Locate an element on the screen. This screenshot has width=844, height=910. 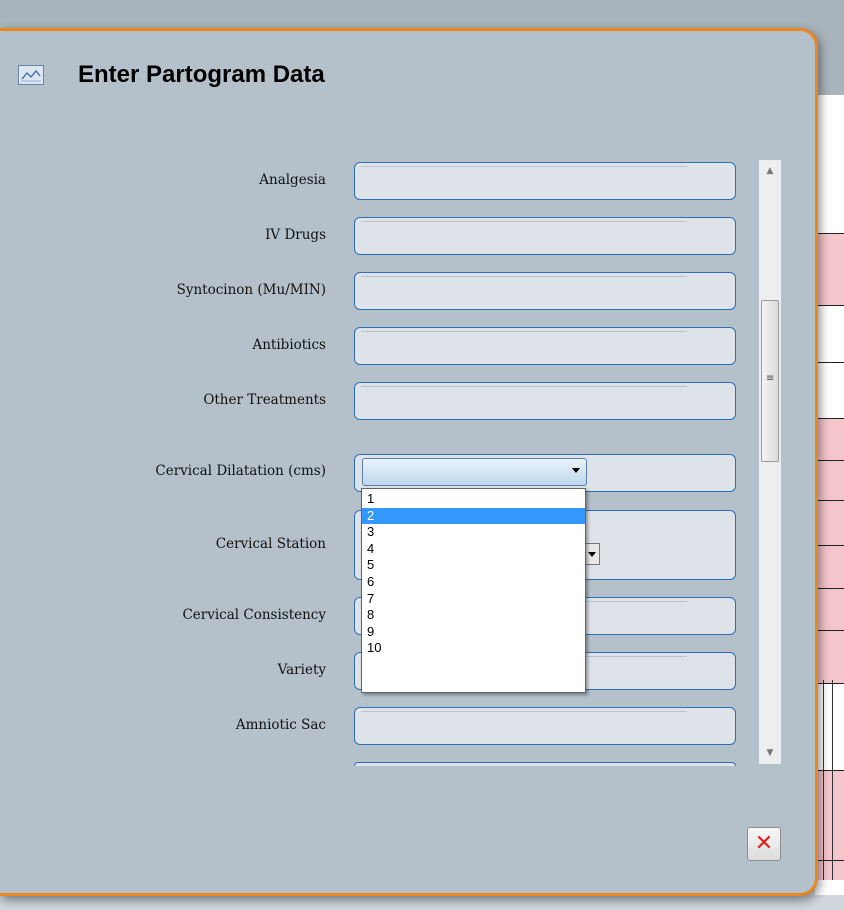
dropdown-option: 8 is located at coordinates (473, 615).